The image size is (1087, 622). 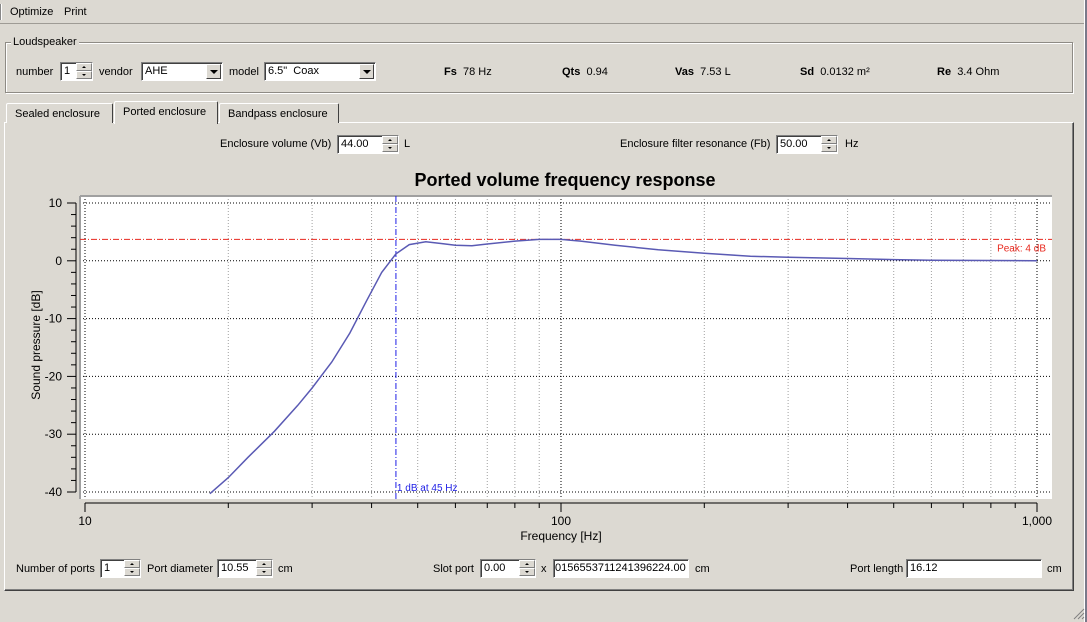 What do you see at coordinates (544, 569) in the screenshot?
I see `slot-times-label: x` at bounding box center [544, 569].